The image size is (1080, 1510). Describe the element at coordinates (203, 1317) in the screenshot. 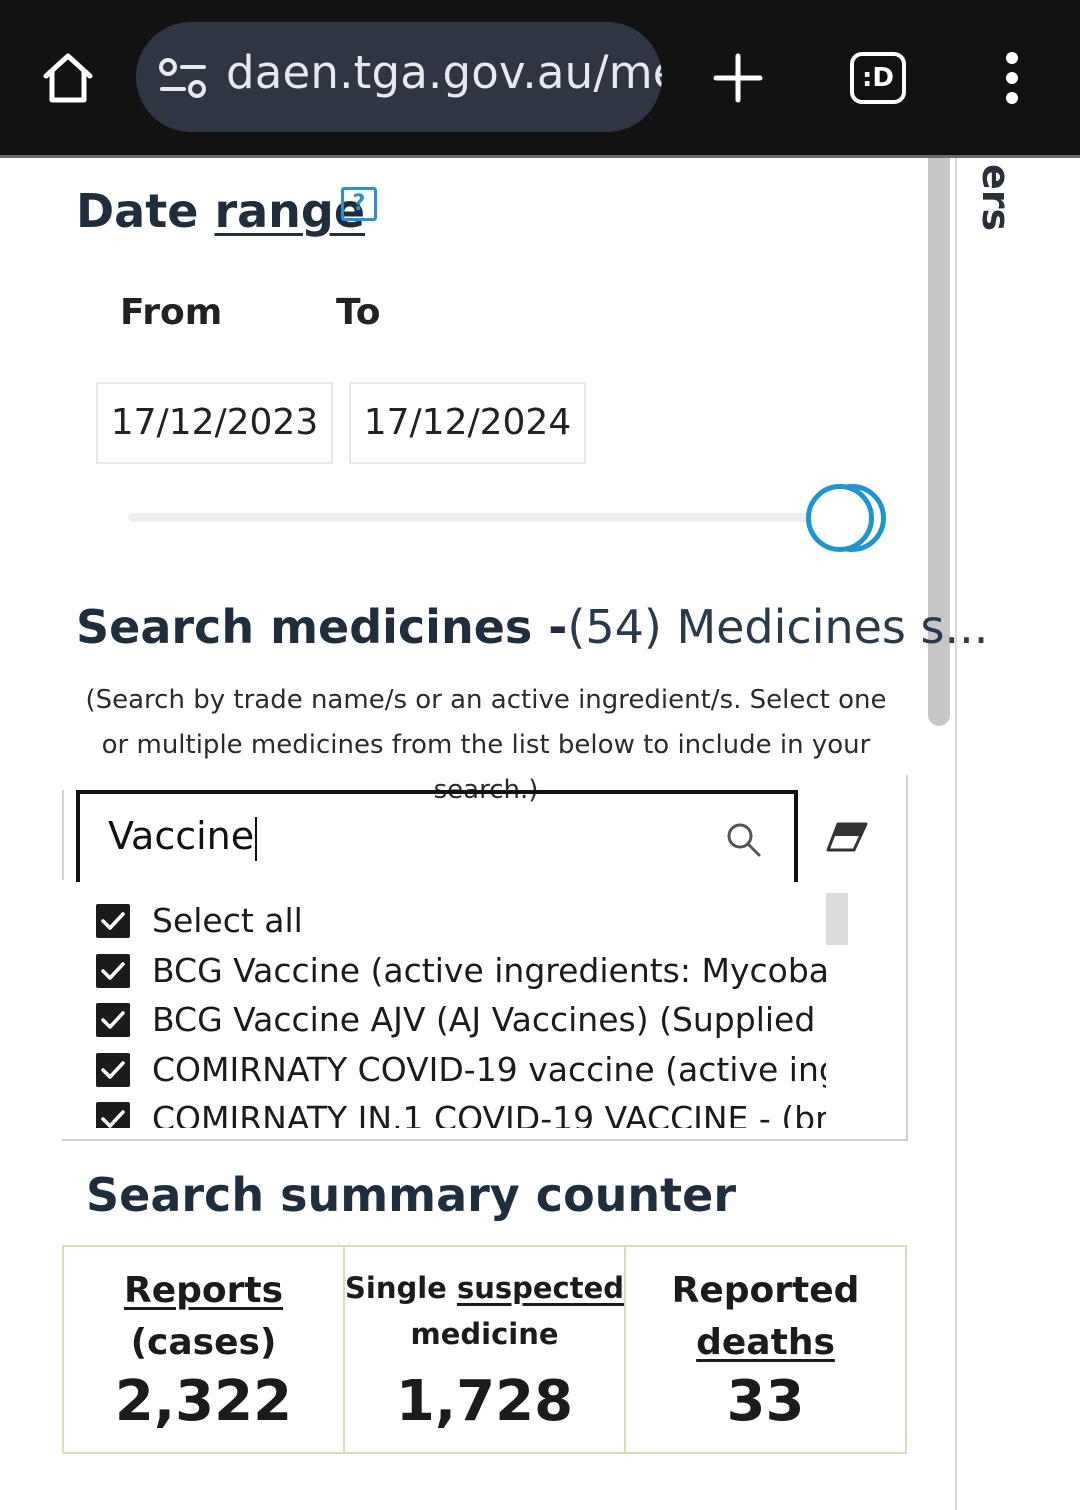

I see `reports-label: Reports (cases)` at that location.